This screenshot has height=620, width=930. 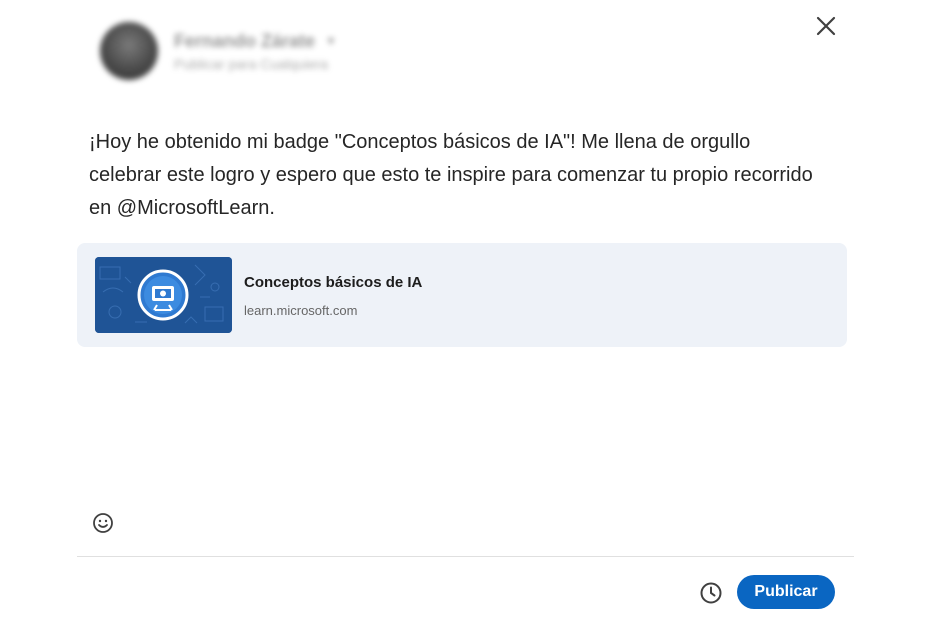 I want to click on author-name-row: Fernando Zárate ▼, so click(x=255, y=41).